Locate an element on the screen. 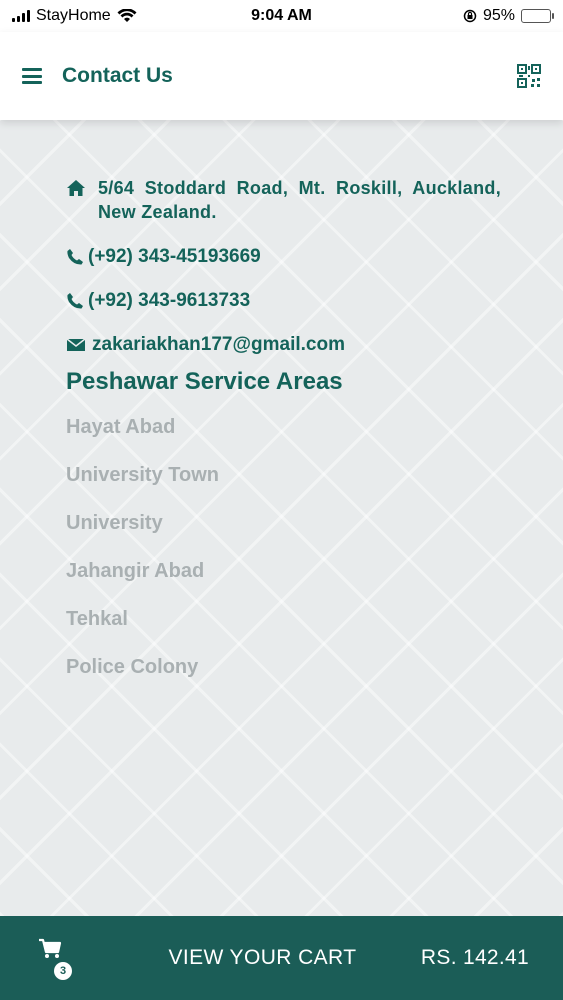  cart-count-badge: 3 is located at coordinates (63, 971).